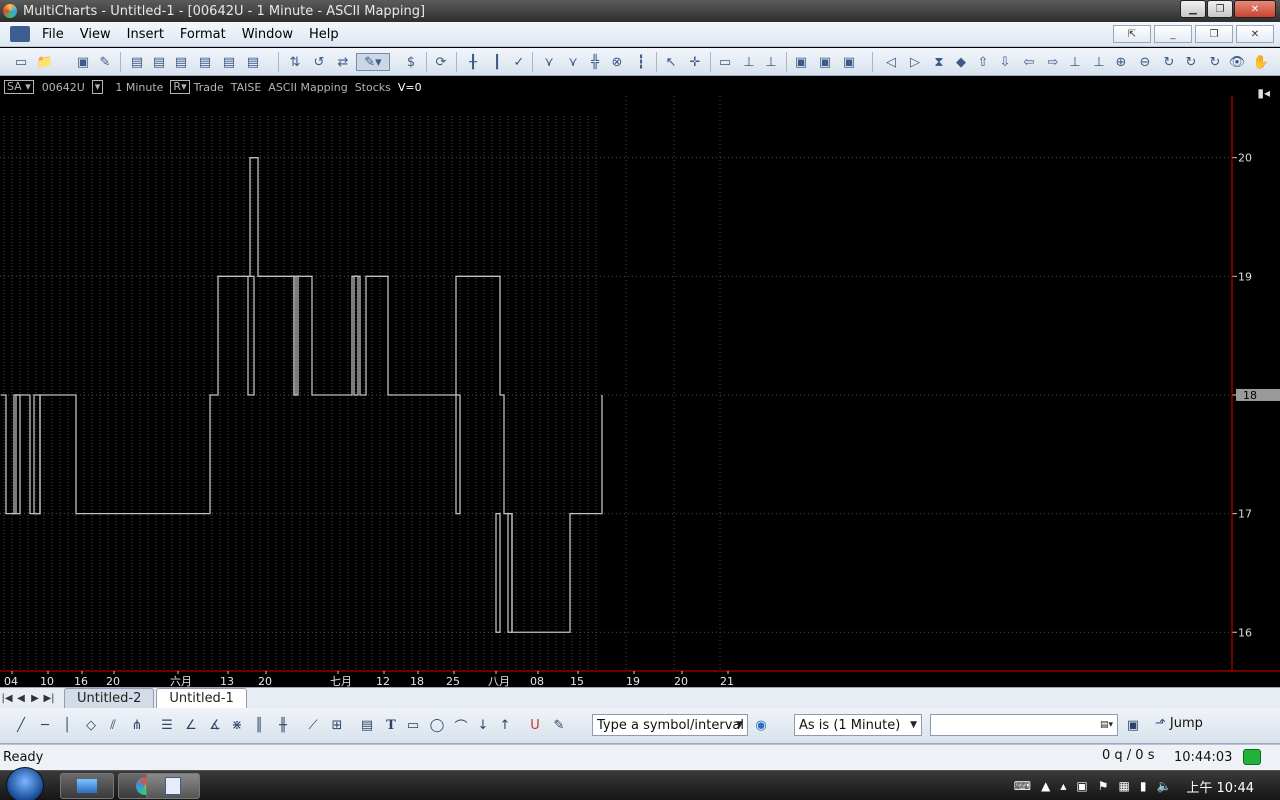  What do you see at coordinates (49, 698) in the screenshot?
I see `last-tab-icon: ▶|` at bounding box center [49, 698].